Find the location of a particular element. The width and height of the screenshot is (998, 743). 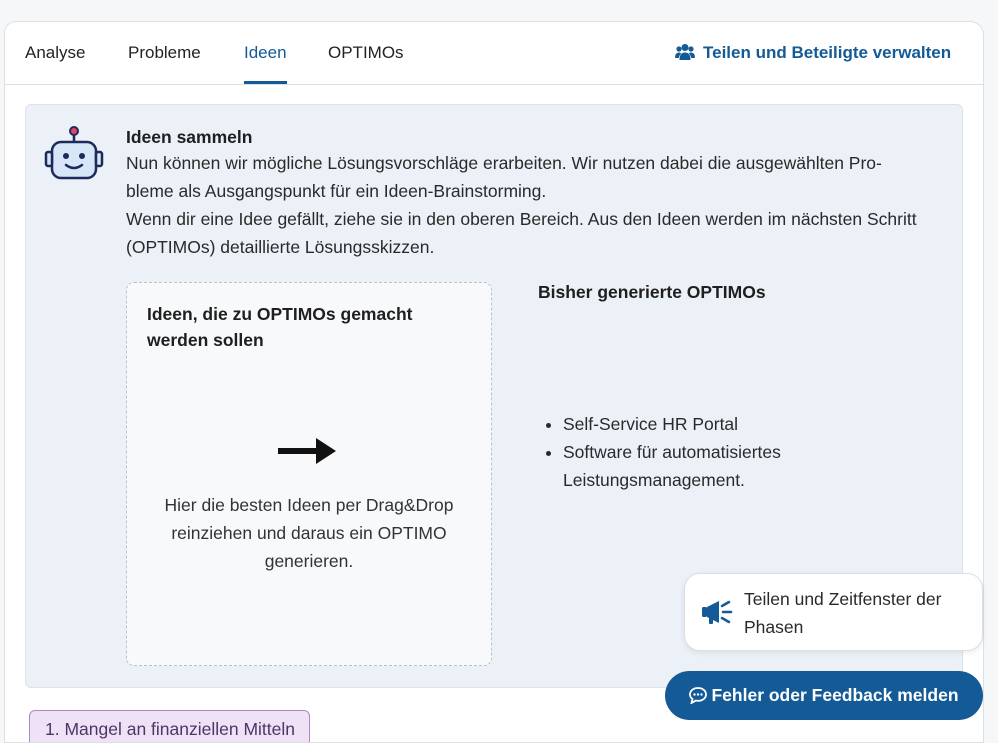

users-icon is located at coordinates (685, 52).